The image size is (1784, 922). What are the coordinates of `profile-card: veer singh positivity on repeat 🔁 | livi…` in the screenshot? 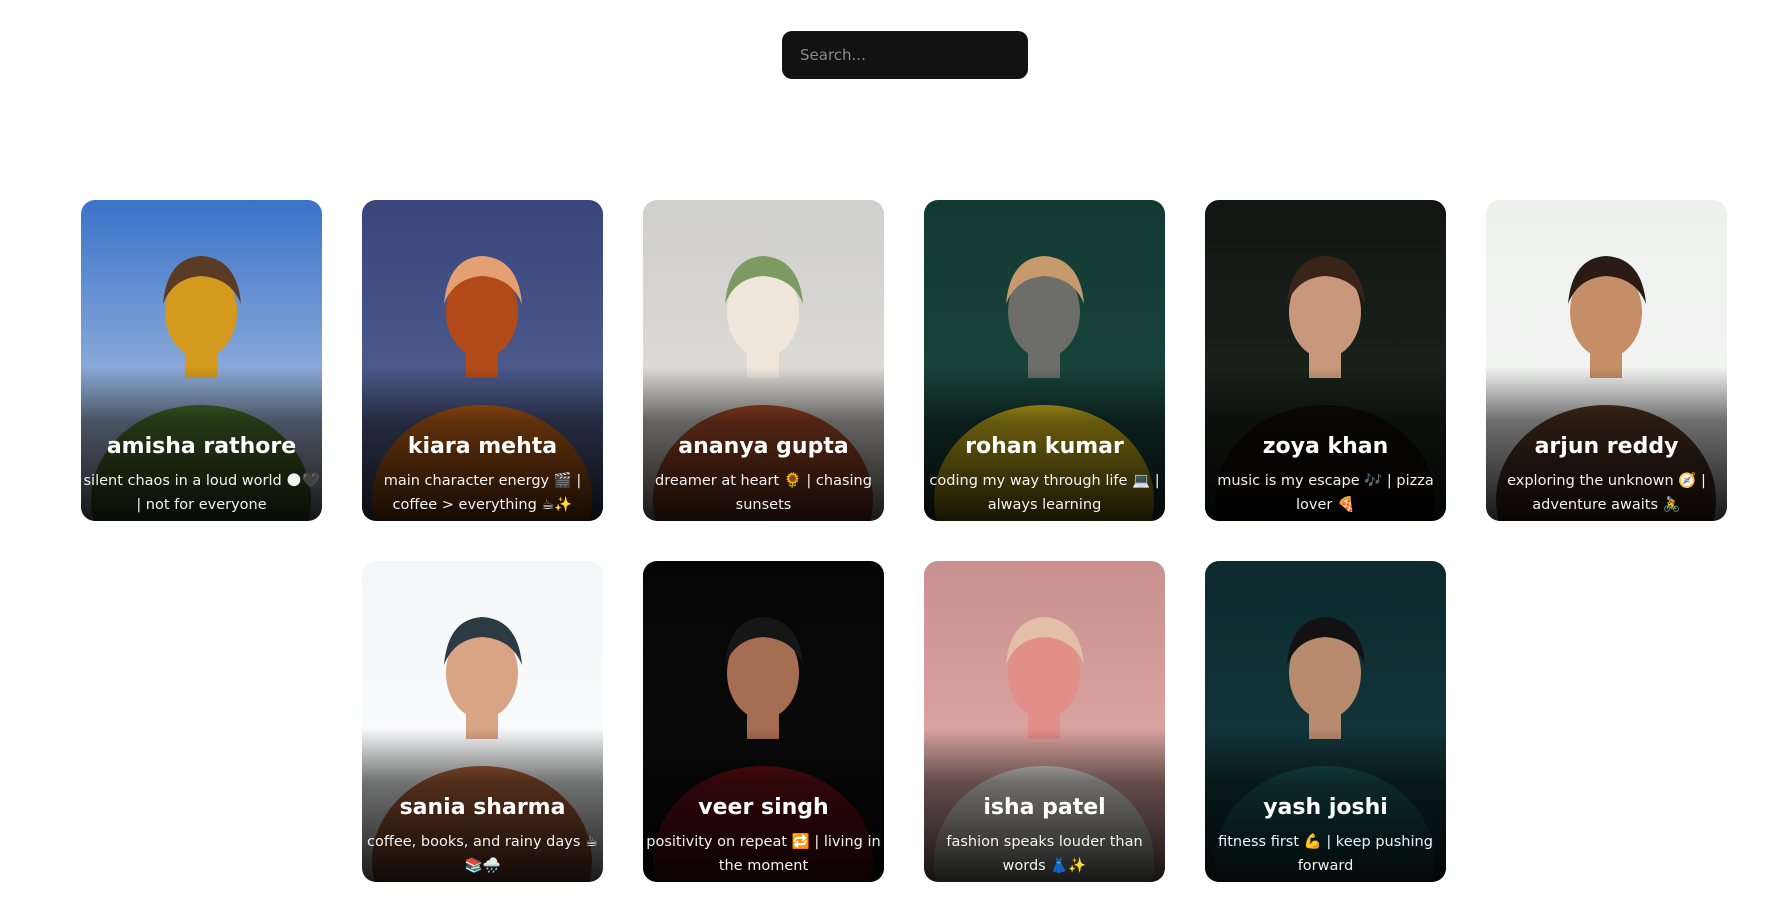 It's located at (763, 721).